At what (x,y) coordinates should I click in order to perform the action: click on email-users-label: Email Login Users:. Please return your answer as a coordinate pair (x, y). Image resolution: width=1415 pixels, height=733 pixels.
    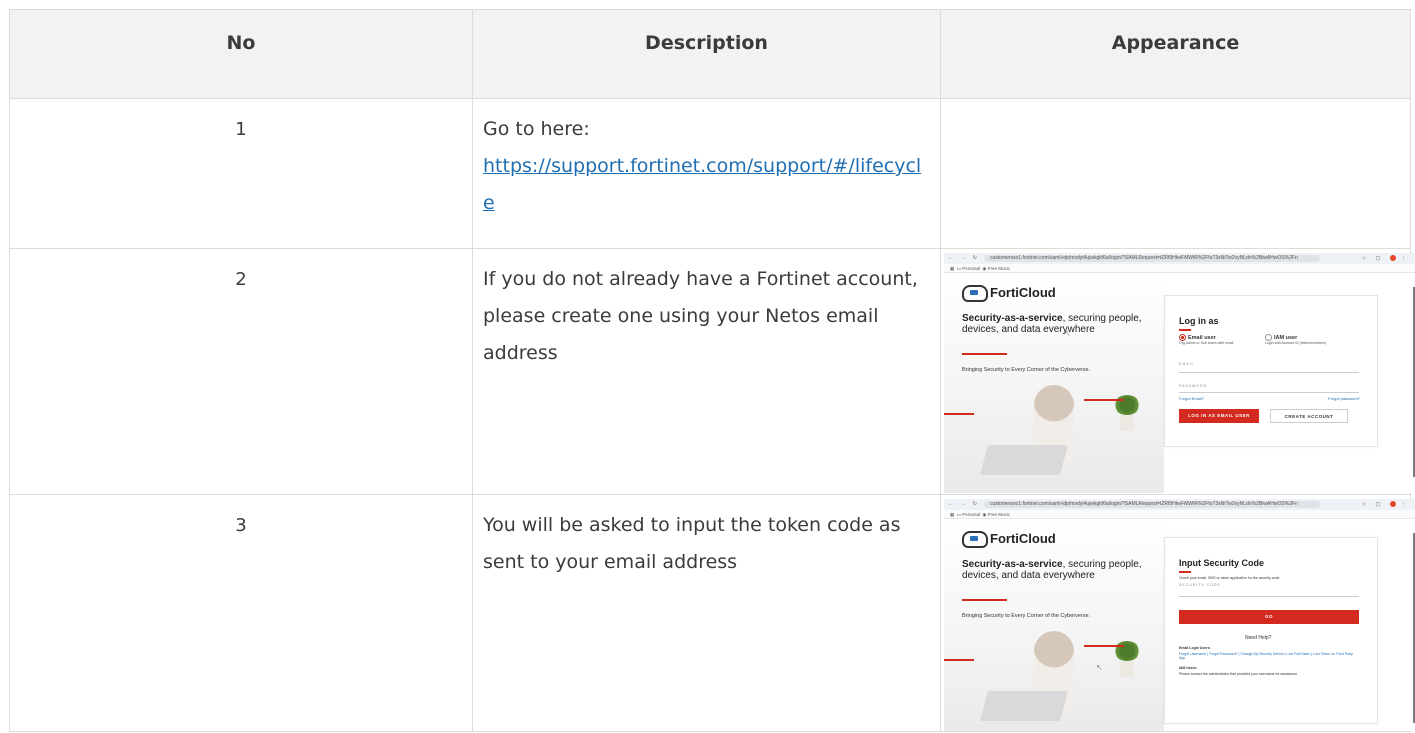
    Looking at the image, I should click on (1195, 648).